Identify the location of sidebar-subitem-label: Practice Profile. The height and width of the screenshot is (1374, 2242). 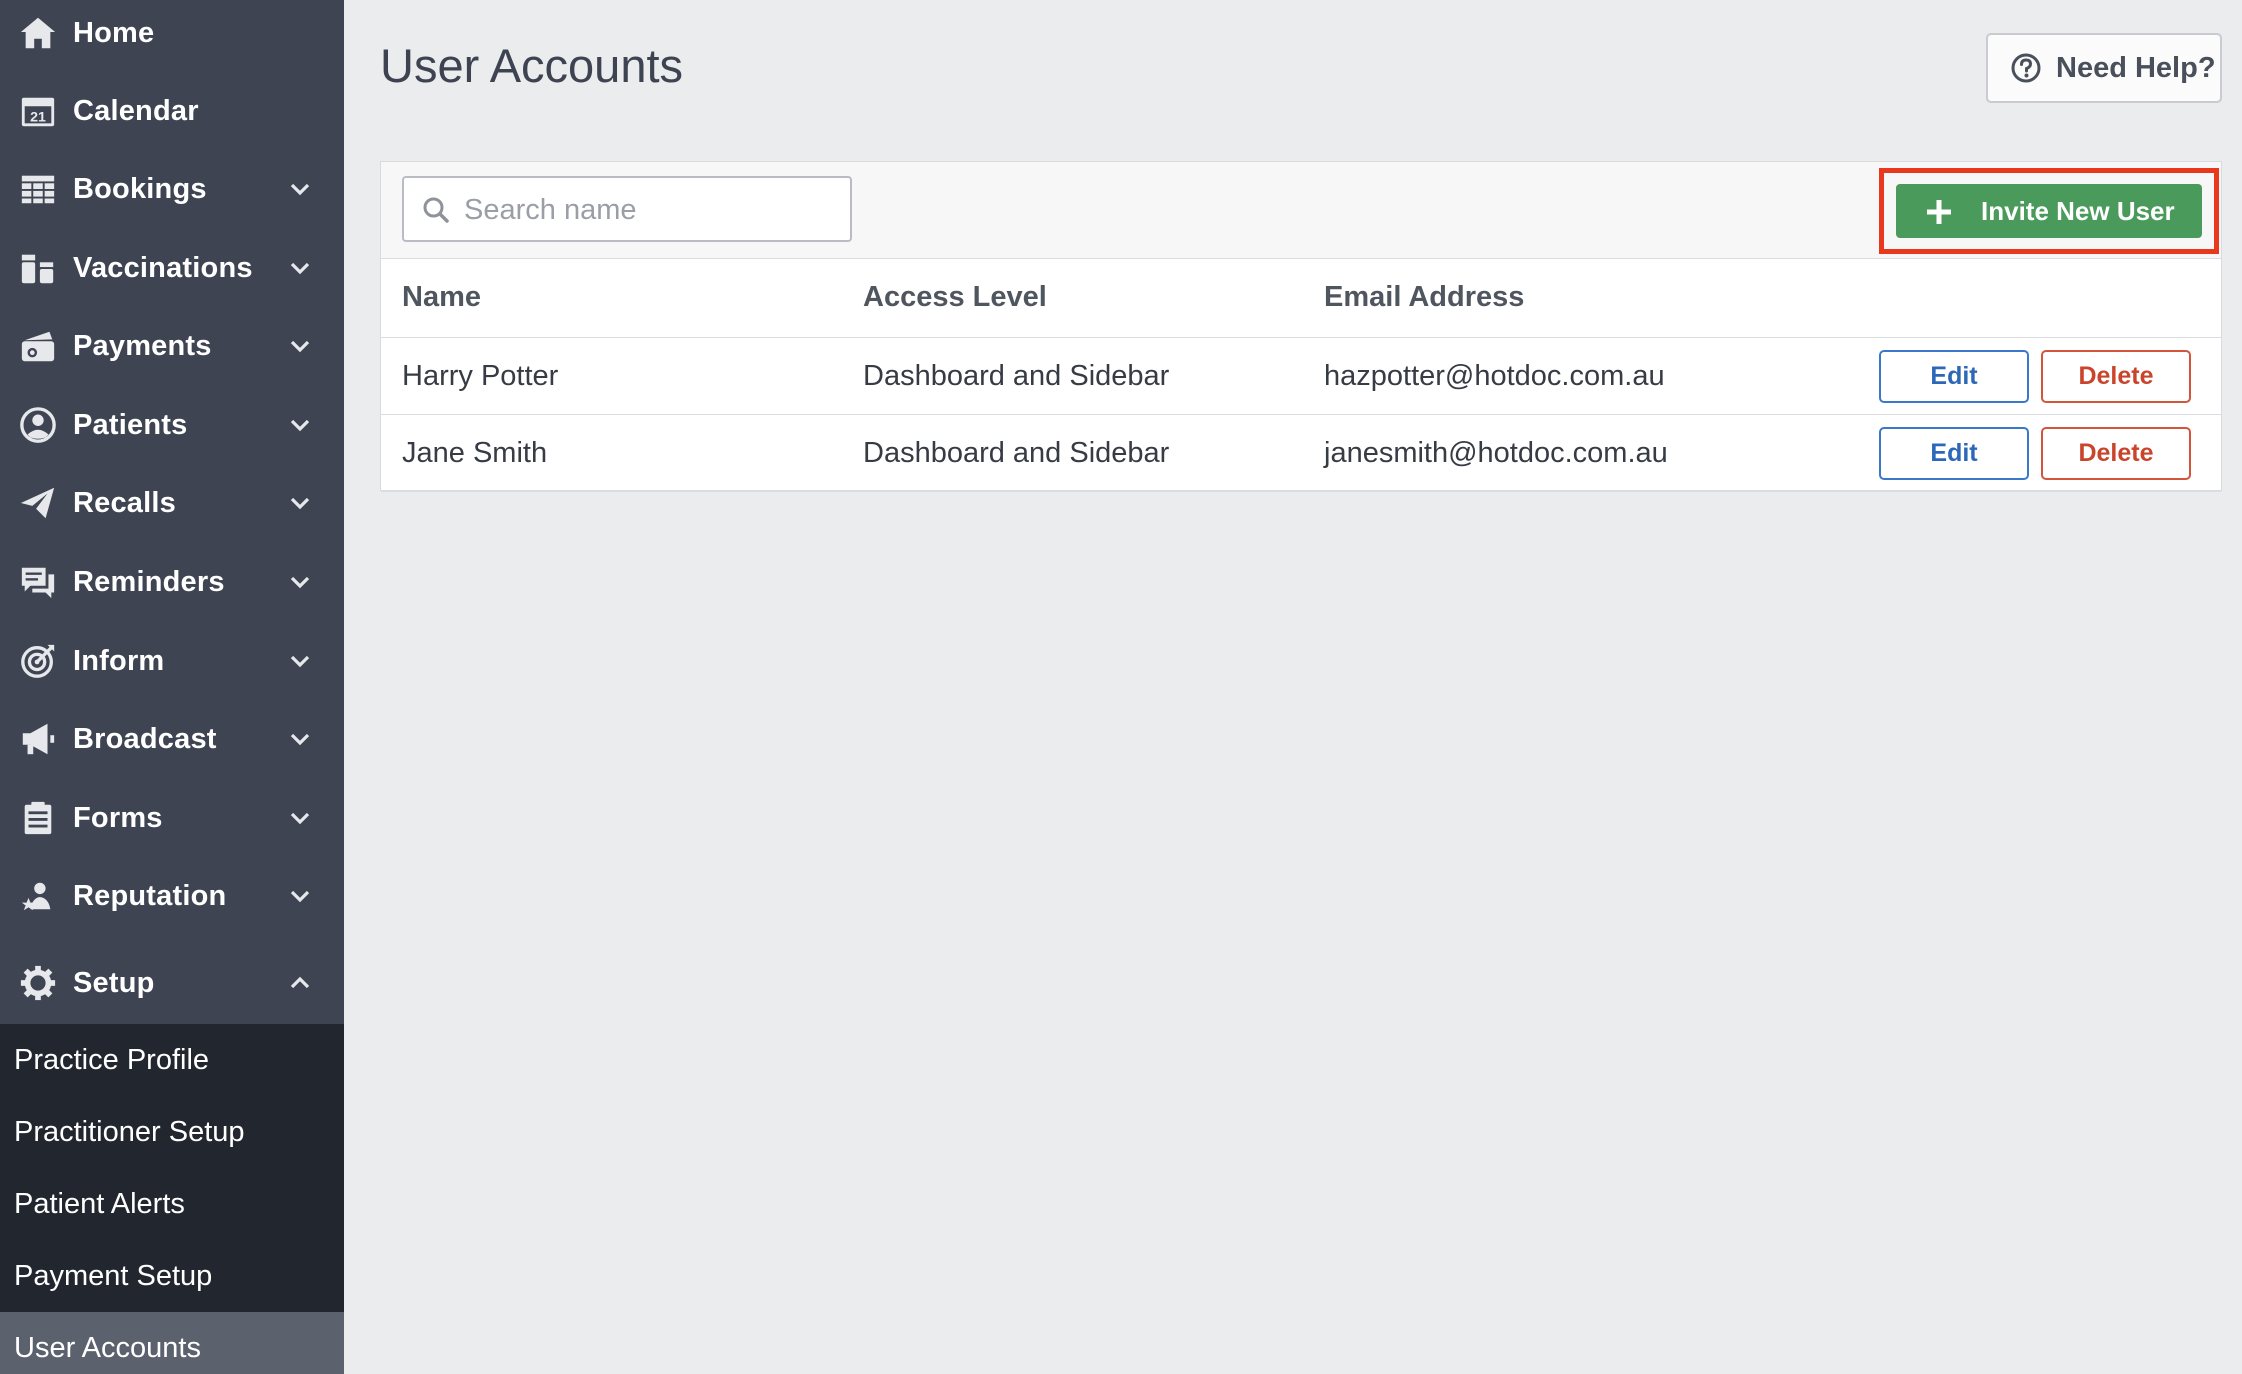
(112, 1059).